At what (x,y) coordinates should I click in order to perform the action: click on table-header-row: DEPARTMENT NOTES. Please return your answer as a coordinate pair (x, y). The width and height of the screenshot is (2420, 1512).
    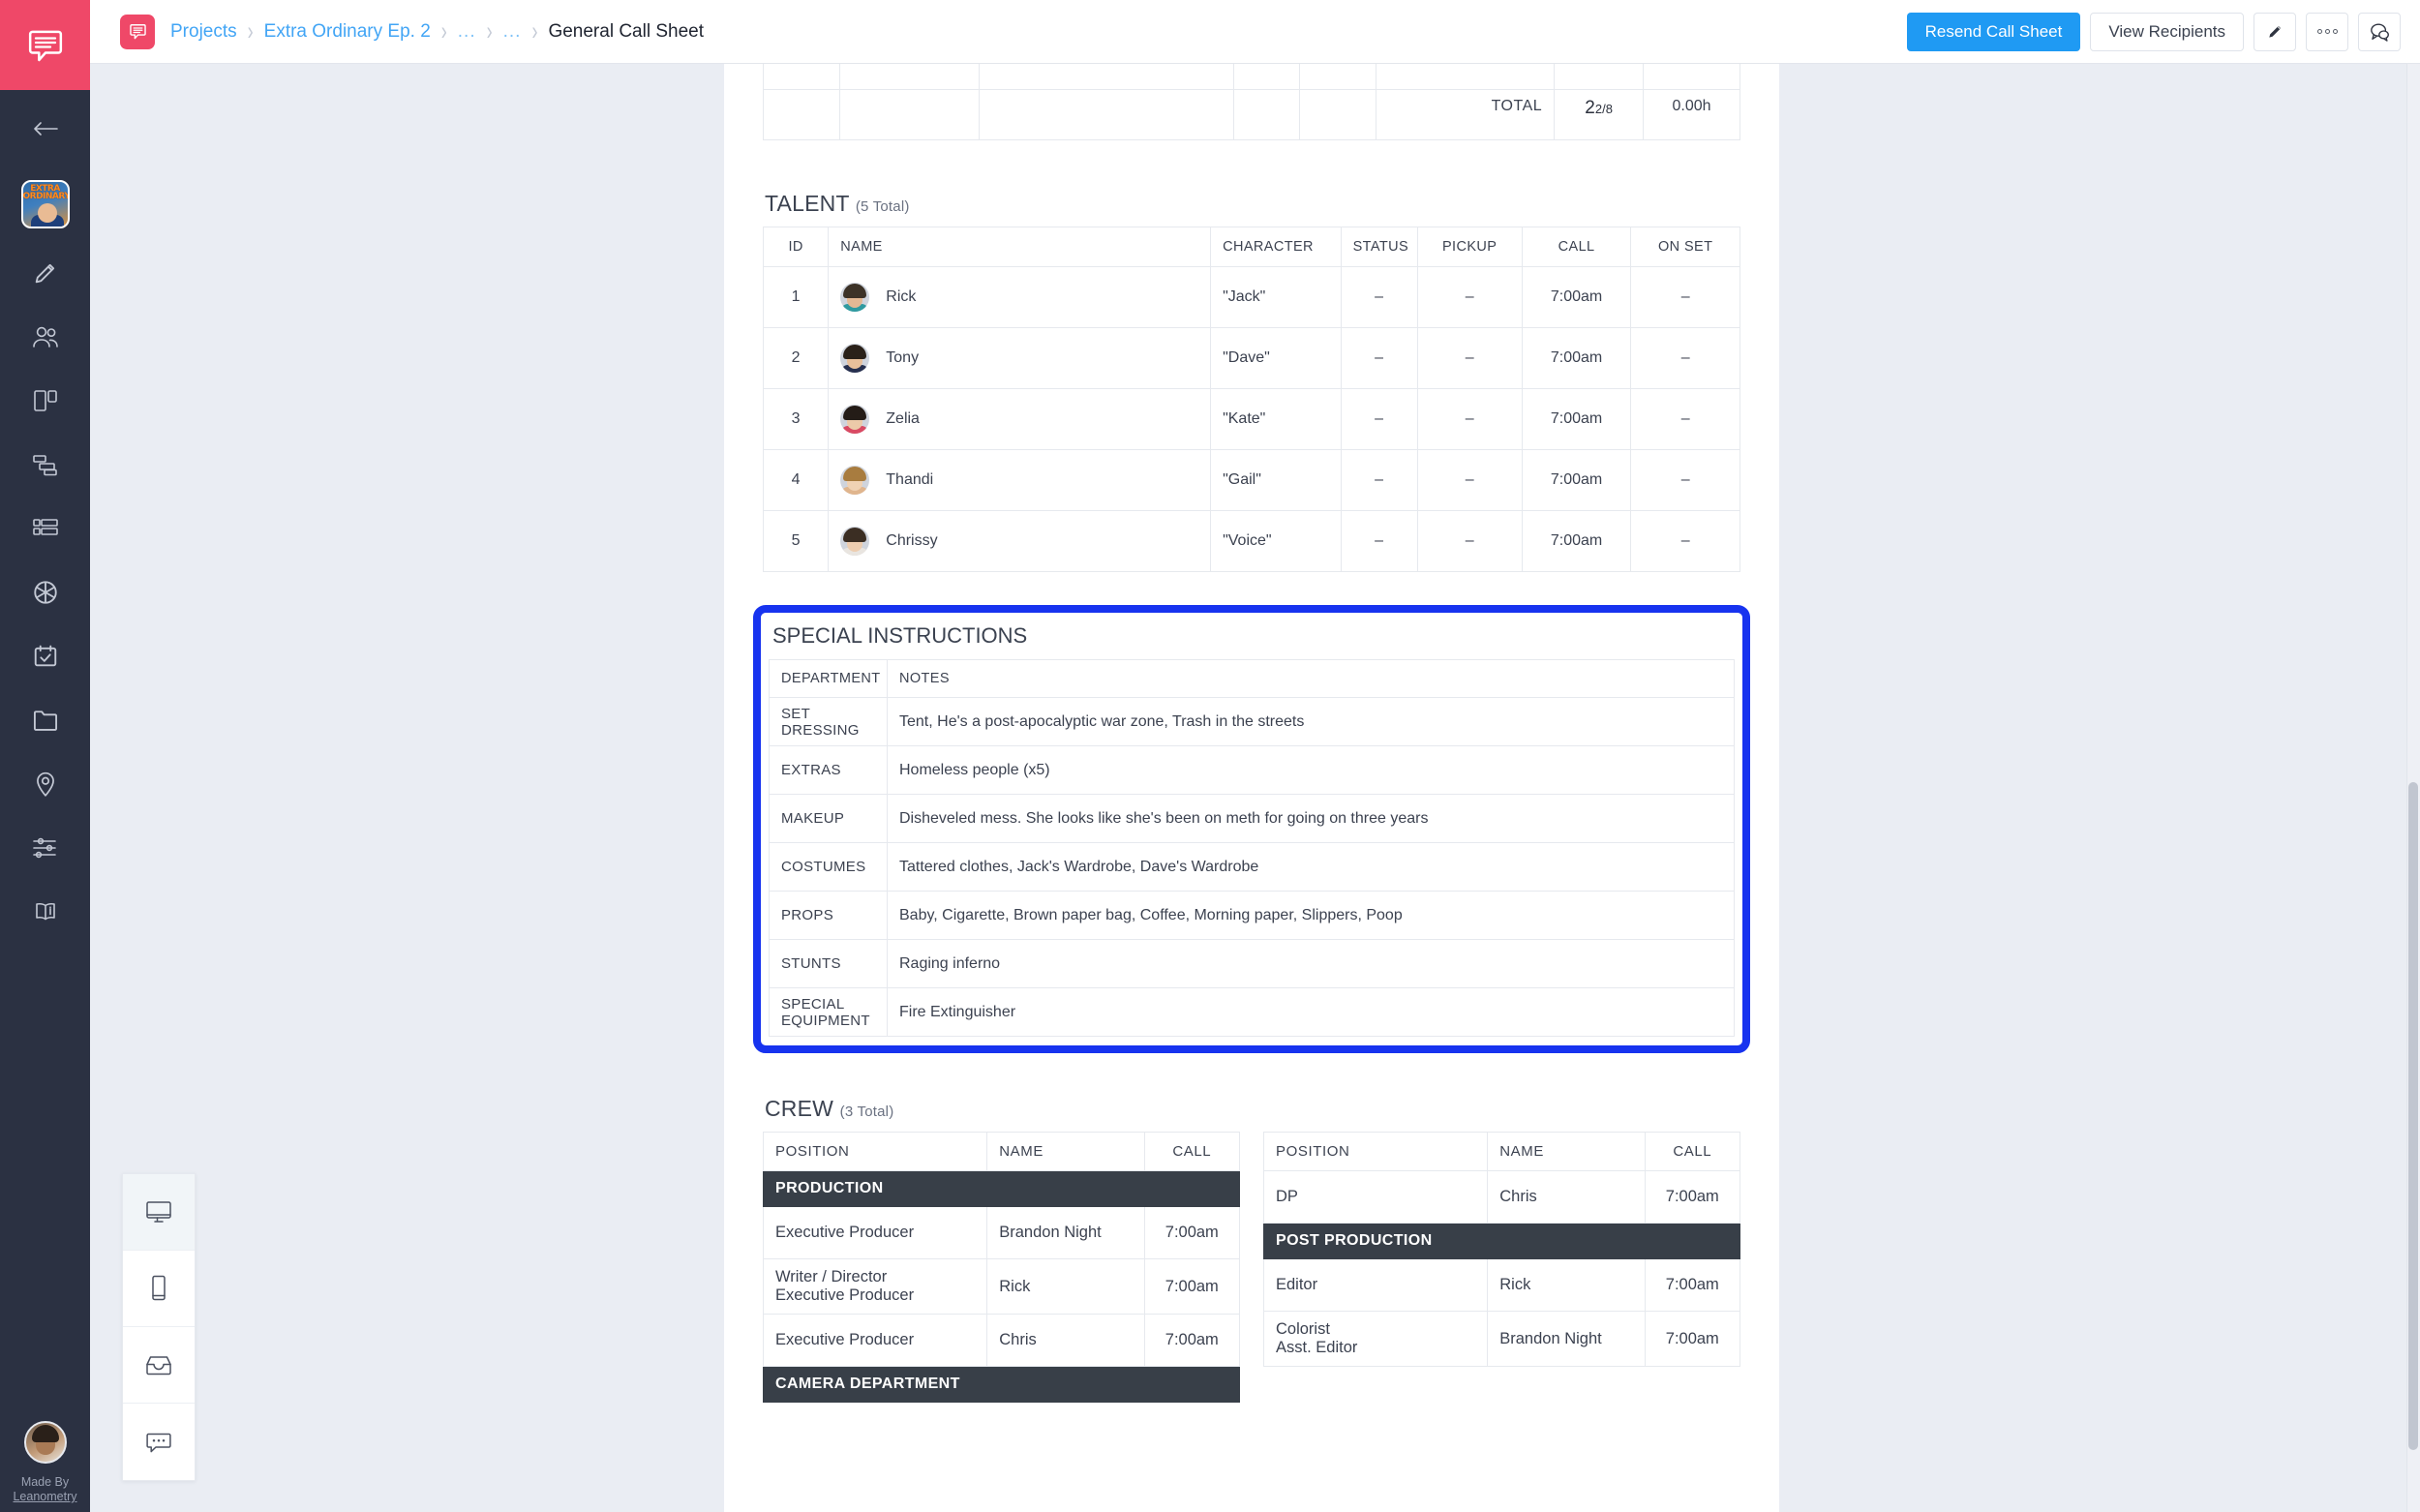
    Looking at the image, I should click on (1252, 678).